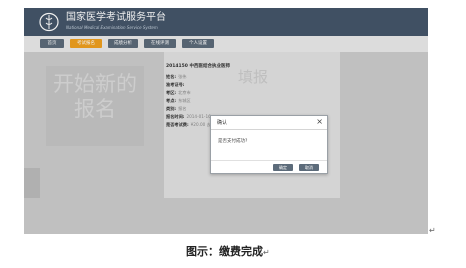  I want to click on dialog-title: 确认, so click(222, 123).